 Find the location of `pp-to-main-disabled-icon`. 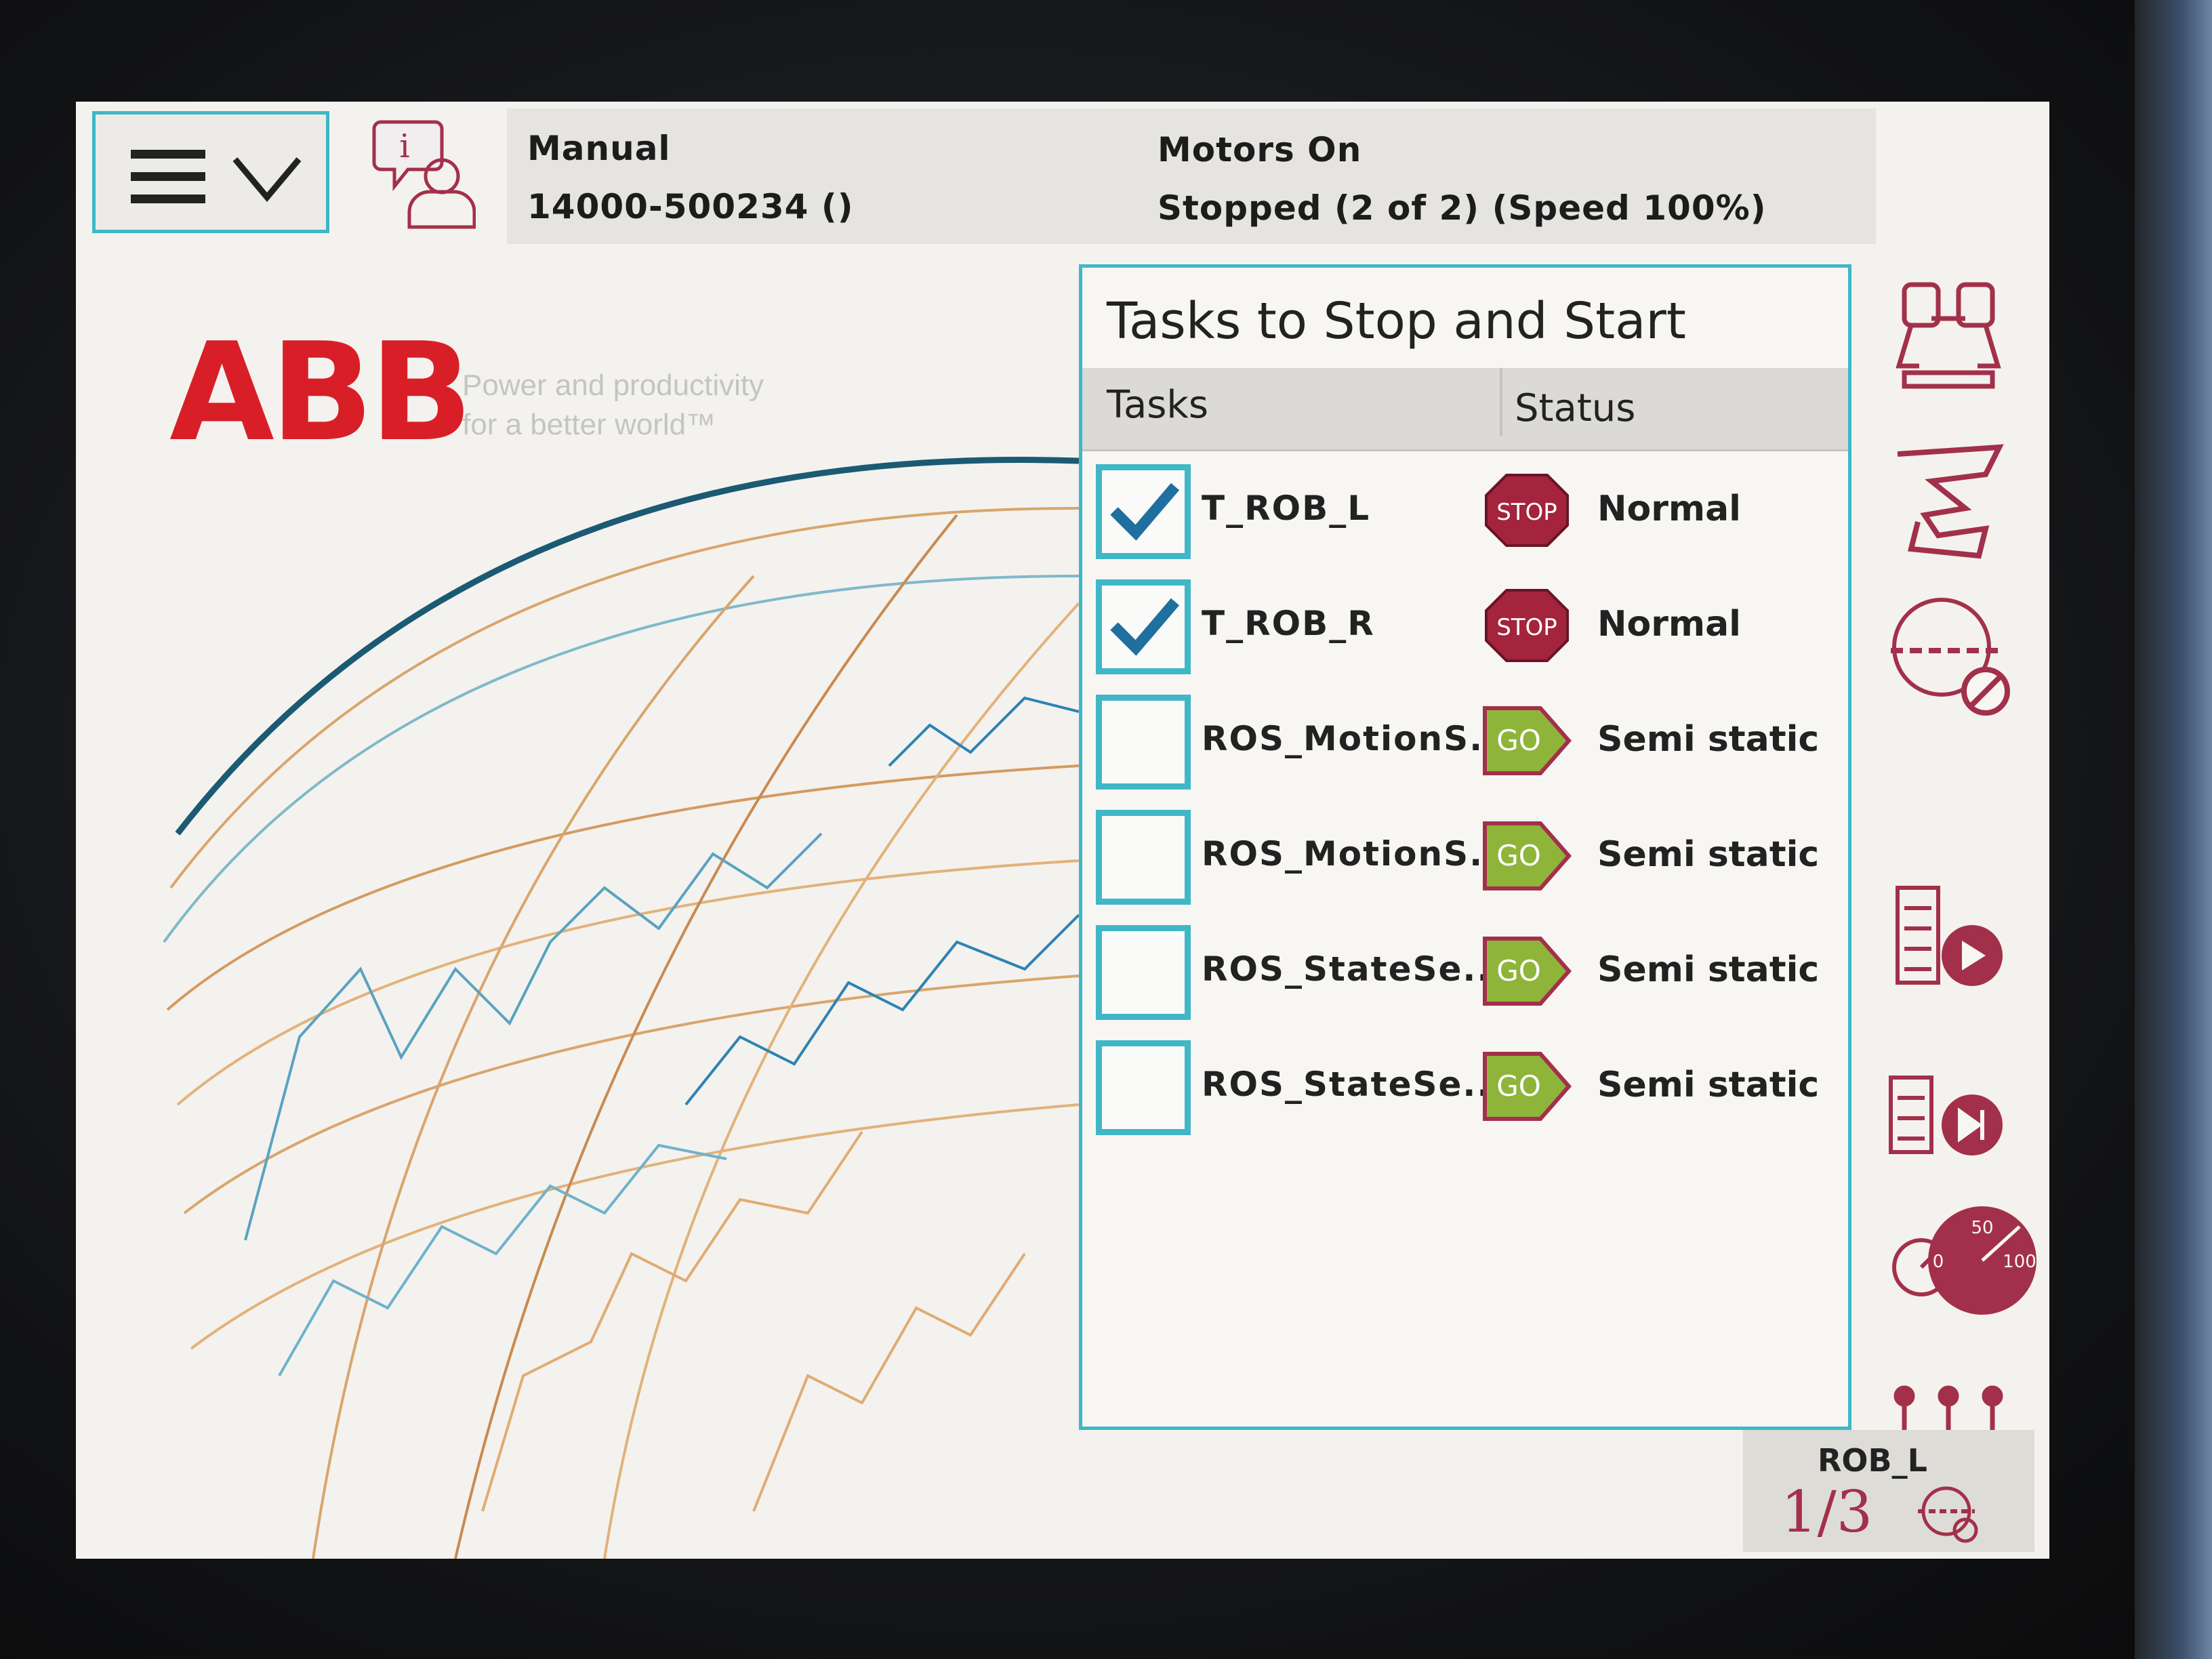

pp-to-main-disabled-icon is located at coordinates (1949, 654).